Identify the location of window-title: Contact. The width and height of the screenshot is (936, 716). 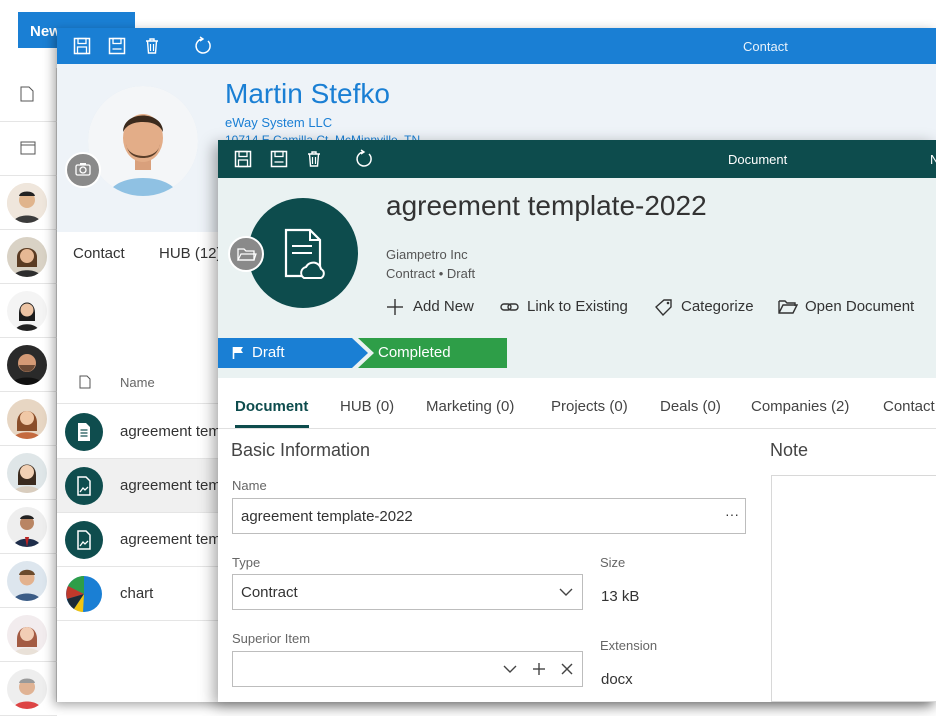
(765, 46).